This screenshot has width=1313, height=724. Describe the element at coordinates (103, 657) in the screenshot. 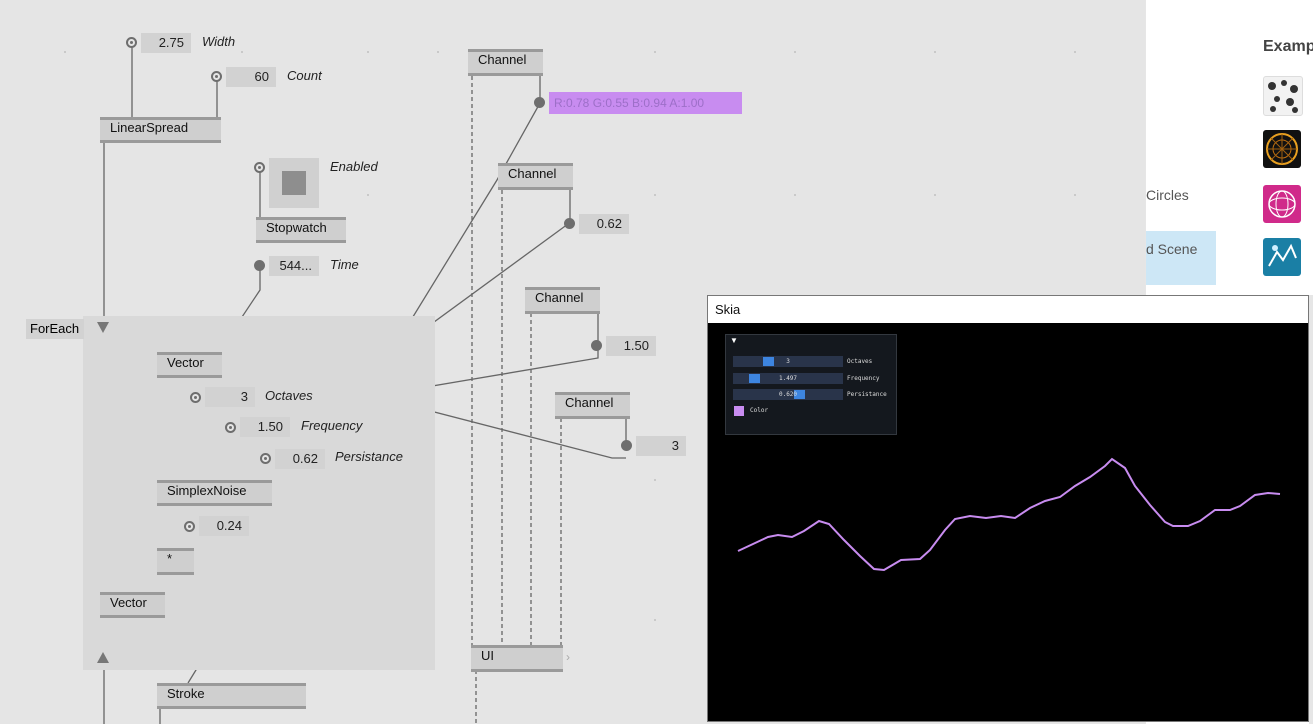

I see `region-output-marker` at that location.